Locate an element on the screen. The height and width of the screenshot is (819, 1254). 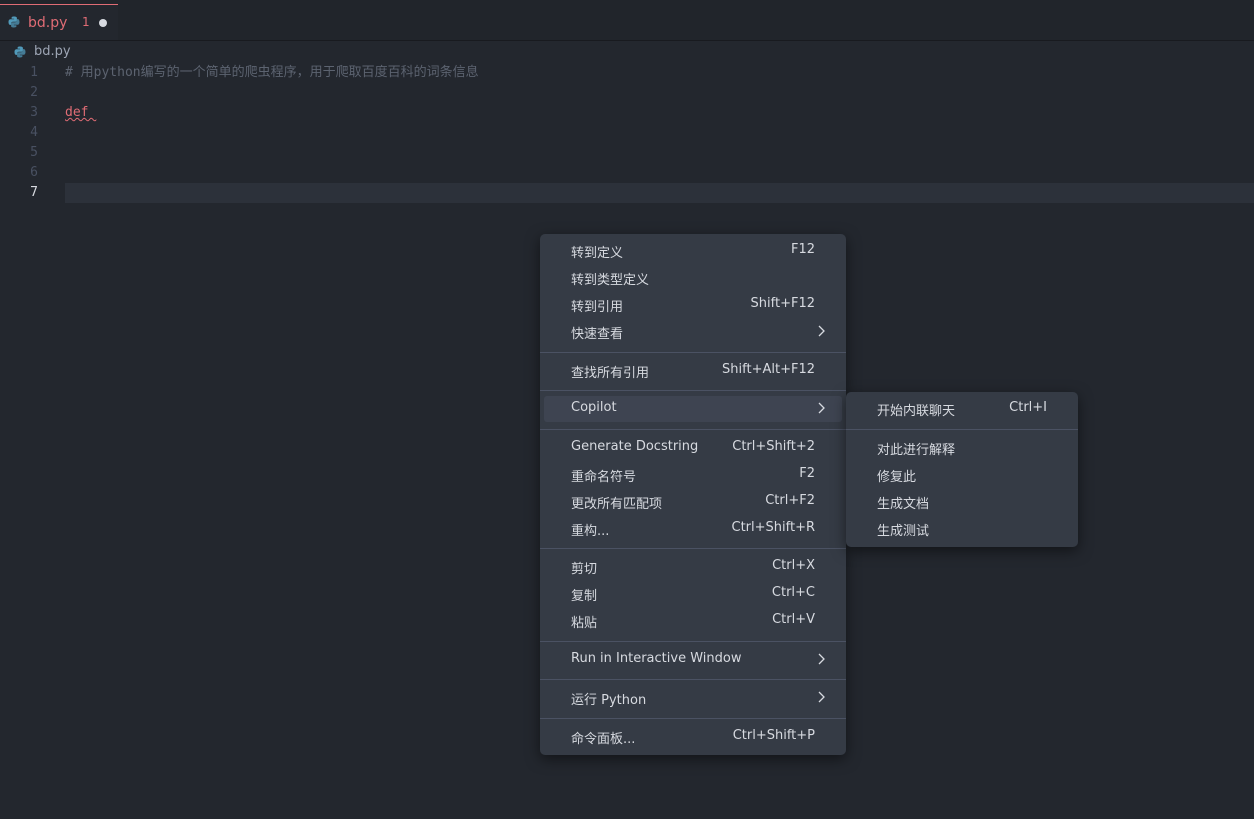
tab-bd-py: bd.py 1 is located at coordinates (59, 22).